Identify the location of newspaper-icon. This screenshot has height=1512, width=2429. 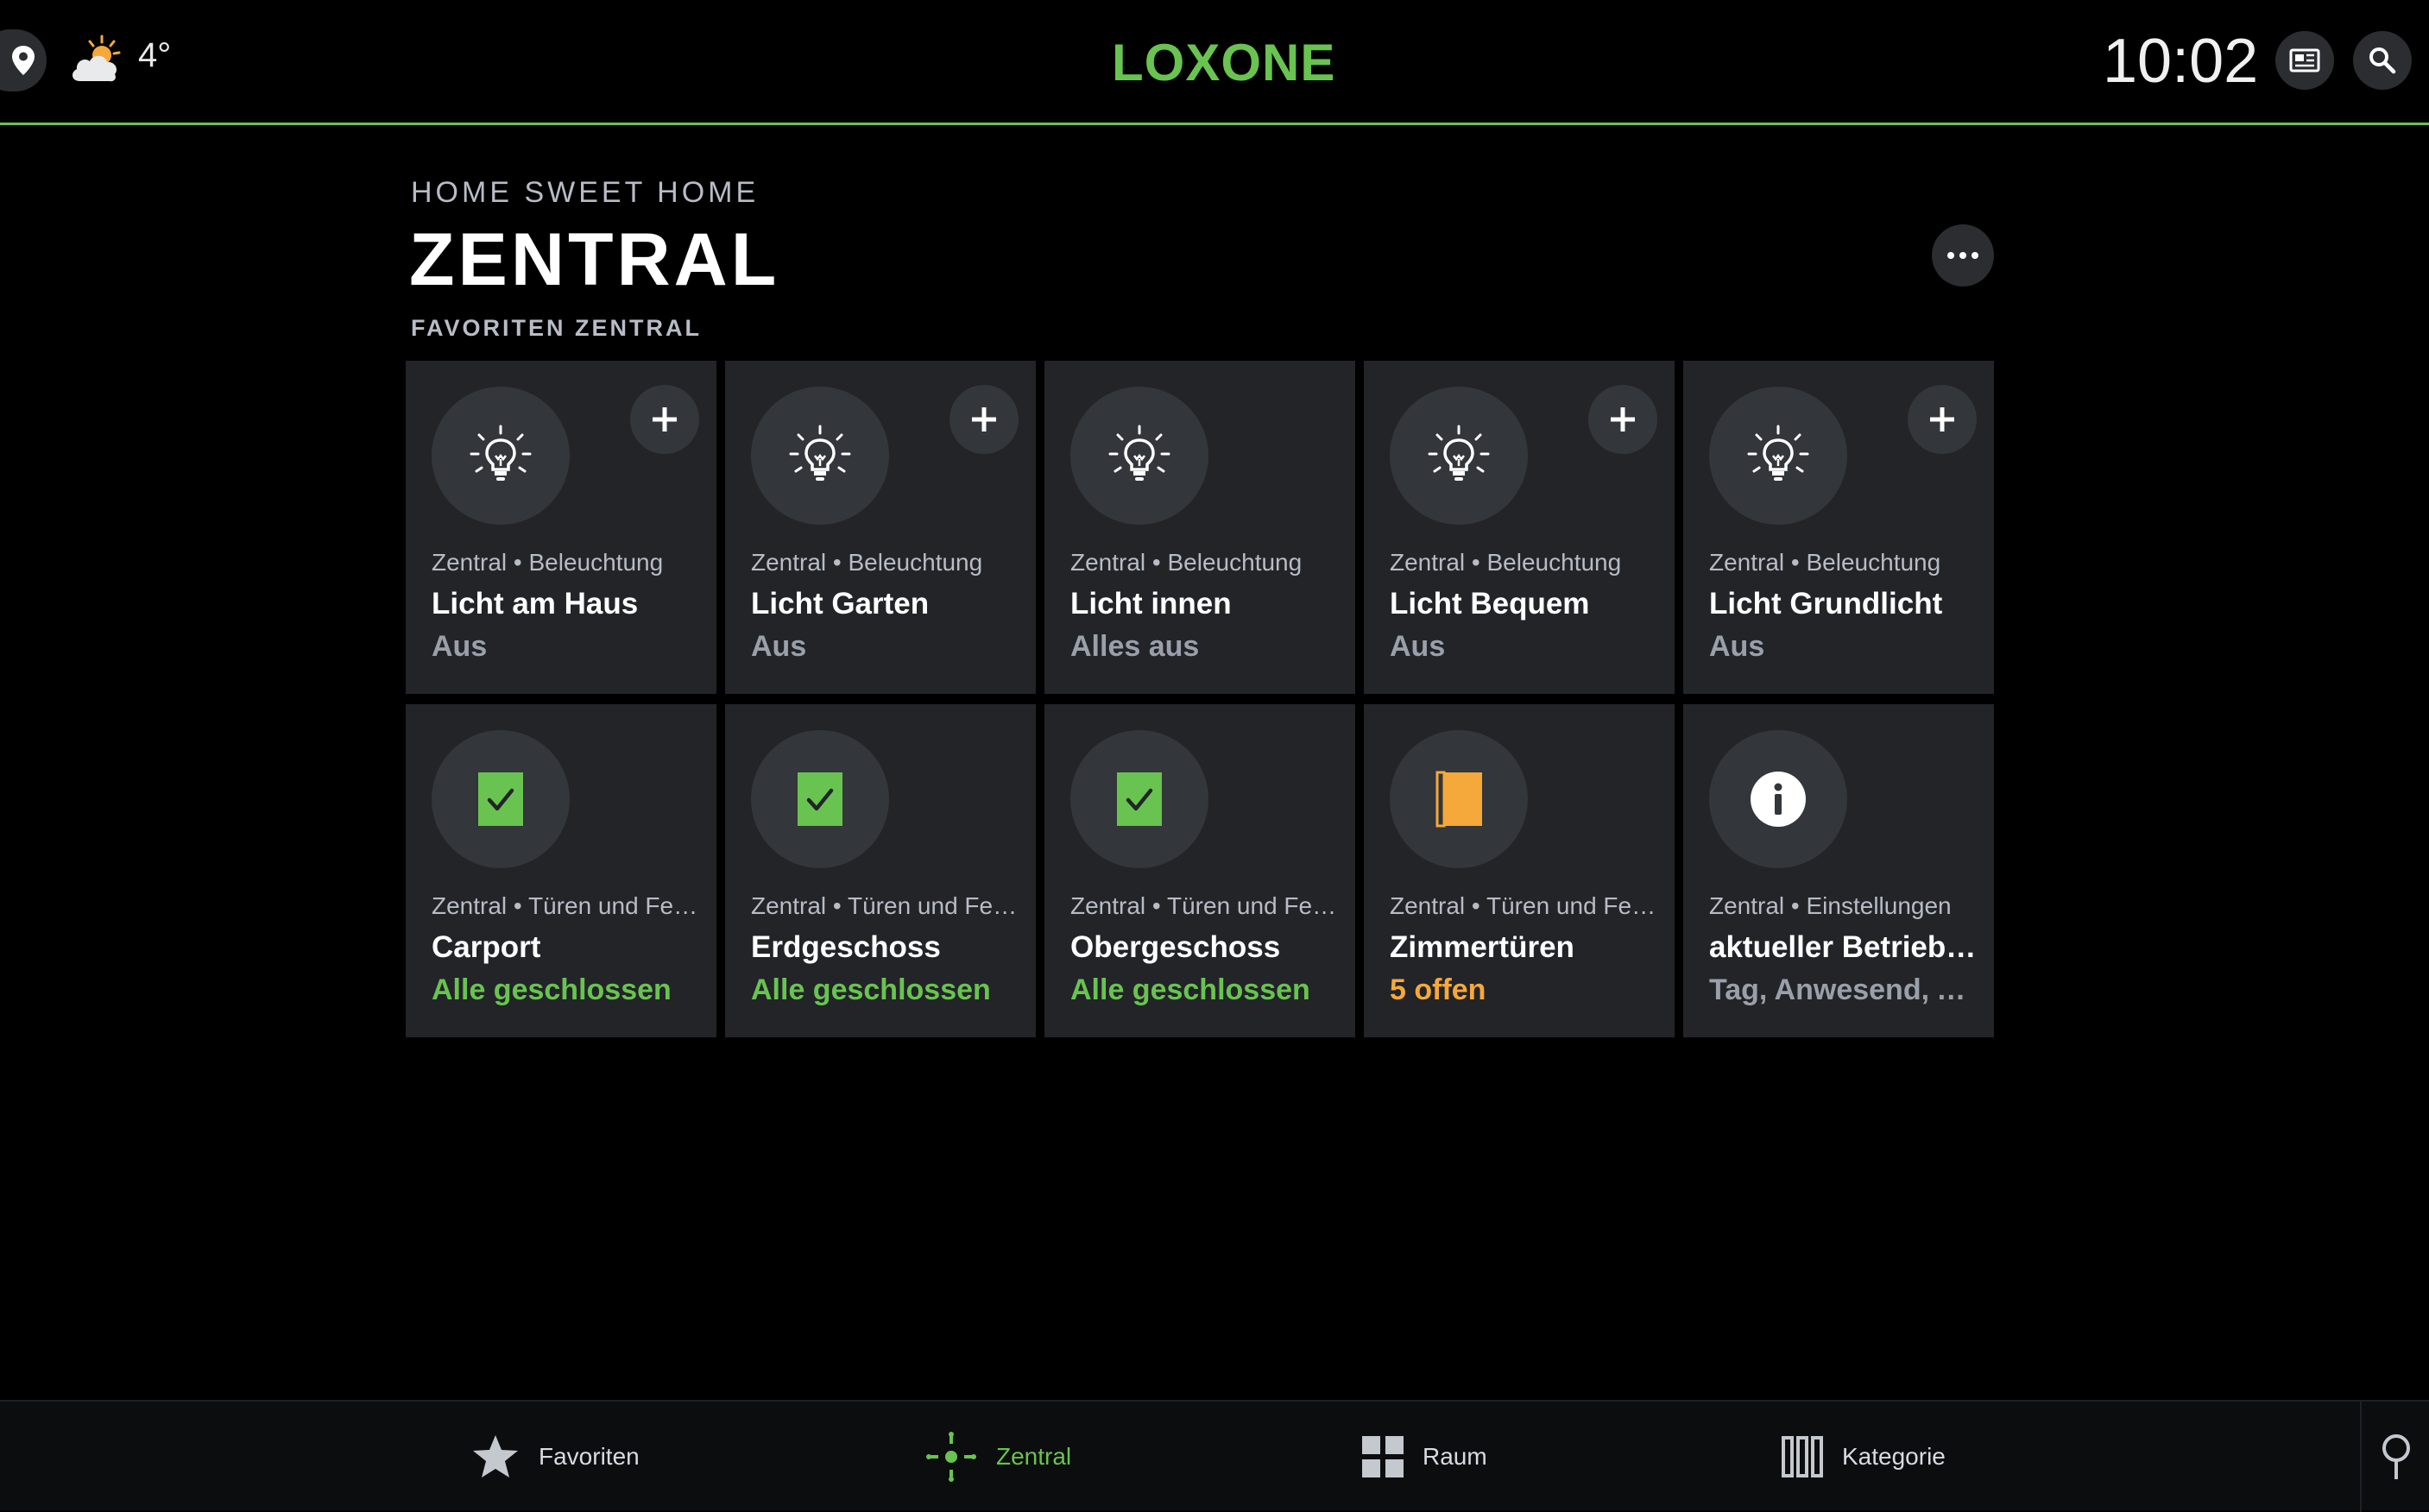
(2304, 60).